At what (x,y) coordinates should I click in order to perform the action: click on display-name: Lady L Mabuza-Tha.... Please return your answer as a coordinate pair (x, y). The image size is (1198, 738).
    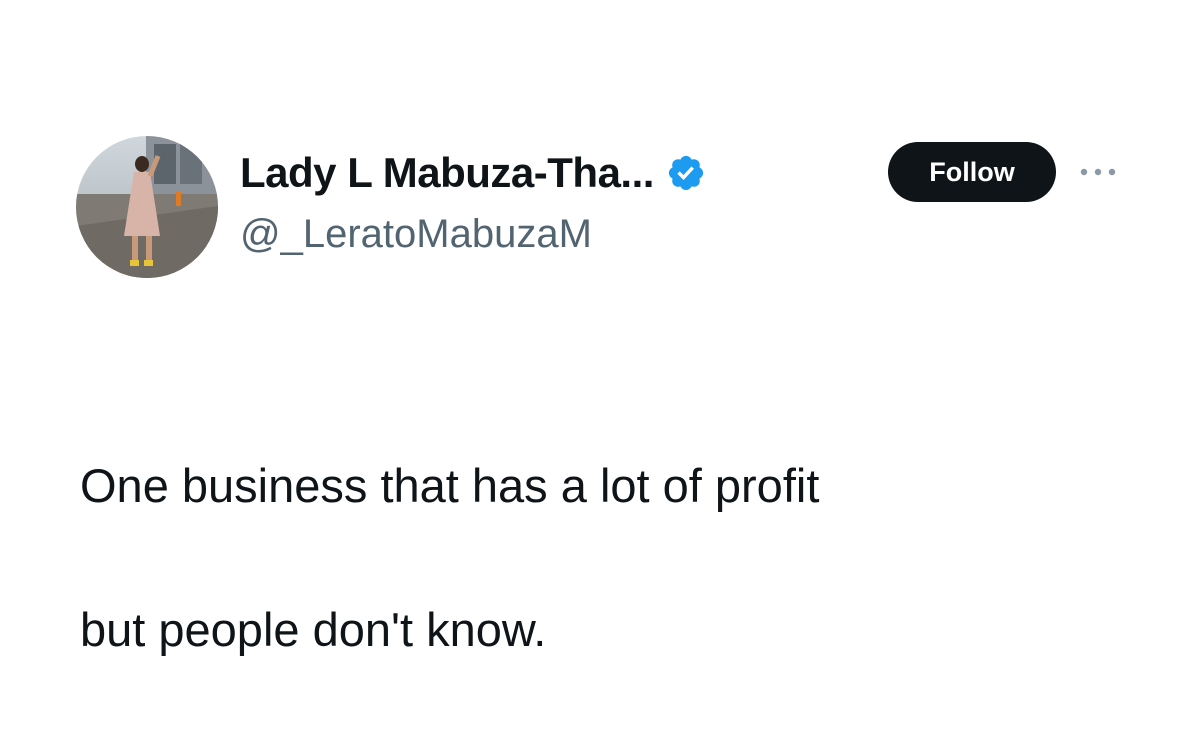
    Looking at the image, I should click on (447, 173).